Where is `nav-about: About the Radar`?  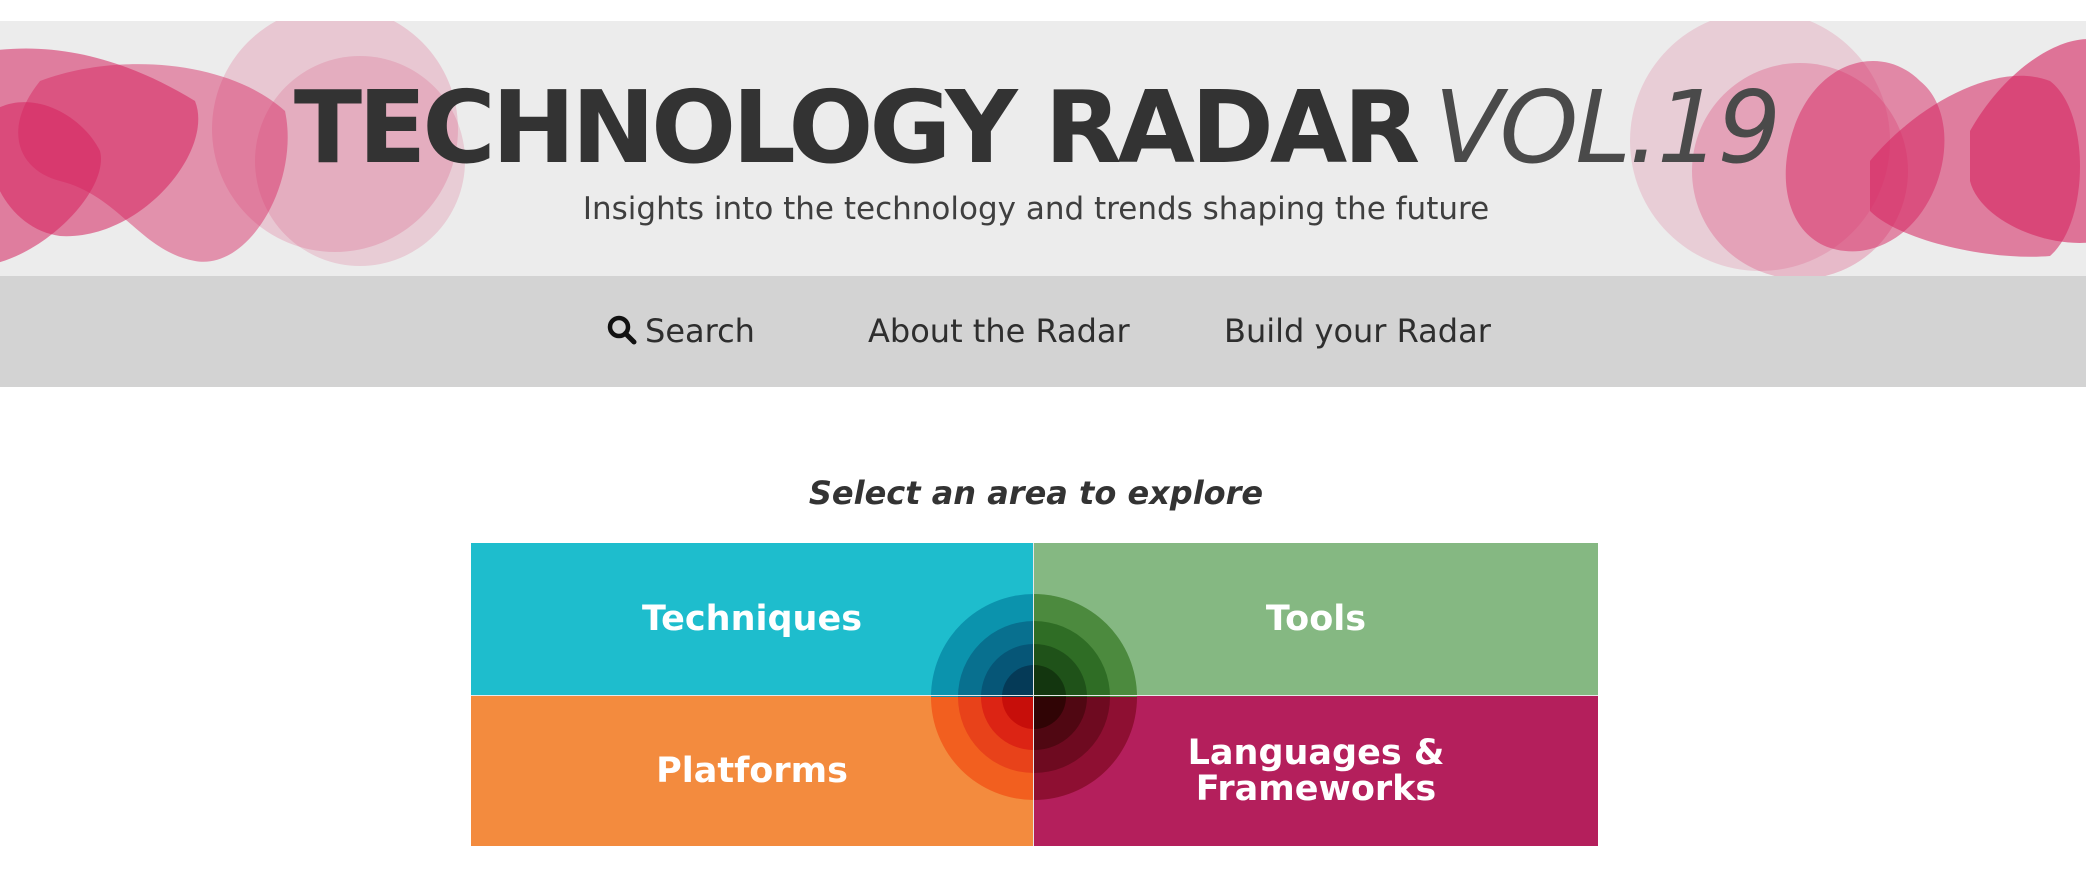 nav-about: About the Radar is located at coordinates (999, 331).